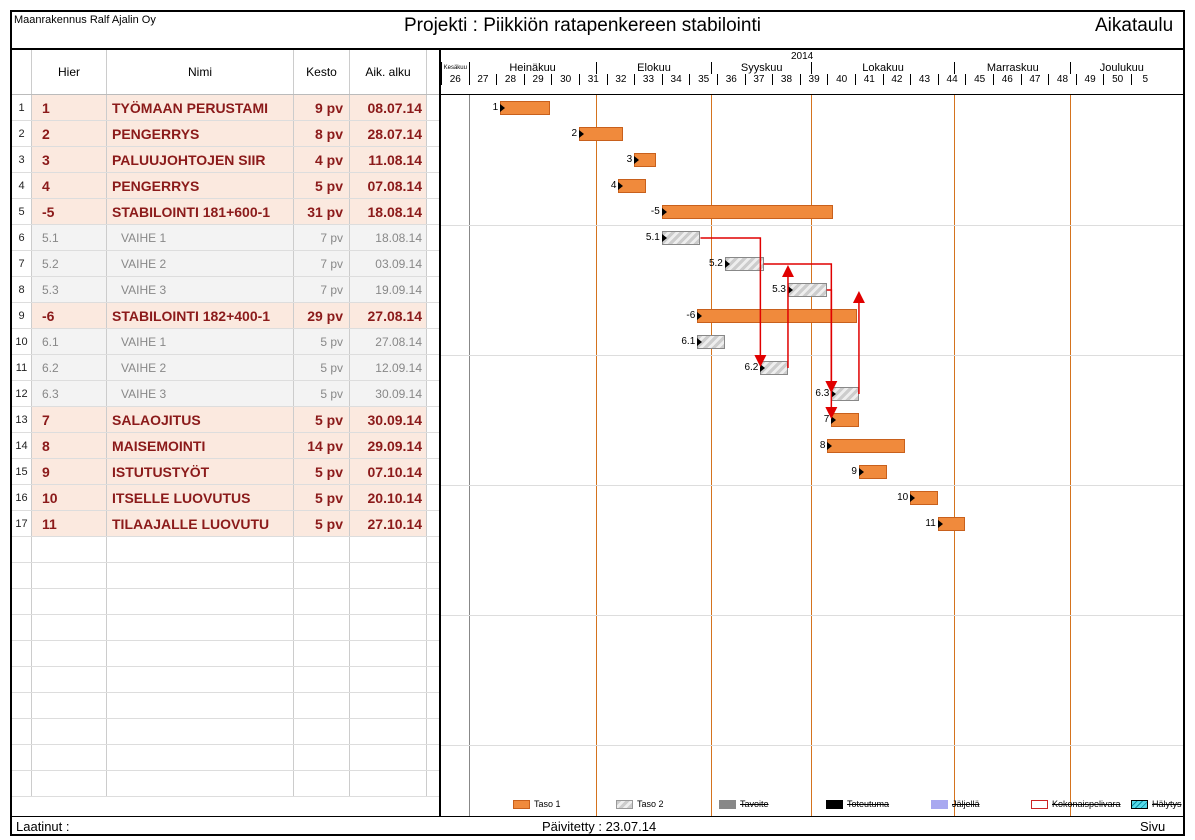  What do you see at coordinates (225, 186) in the screenshot?
I see `table-row: 4 4 PENGERRYS 5 pv 07.08.14` at bounding box center [225, 186].